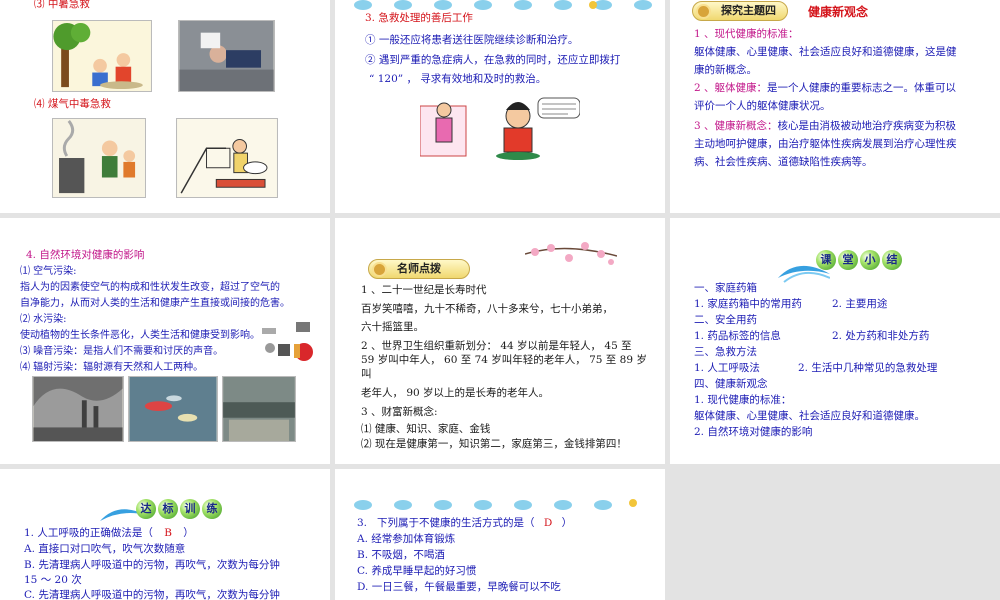 This screenshot has height=600, width=1000. I want to click on question-3-close: ）, so click(567, 523).